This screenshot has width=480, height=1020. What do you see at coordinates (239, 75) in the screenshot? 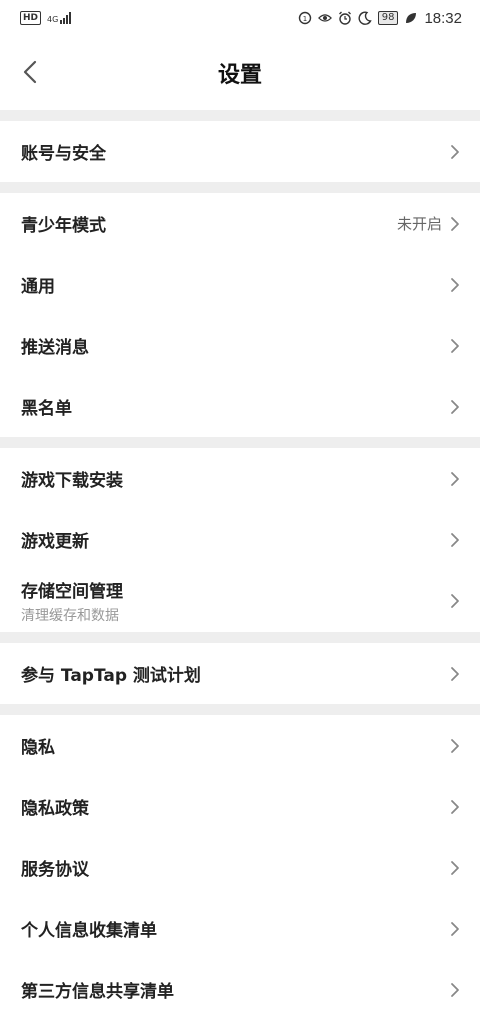
I see `page-title: 设置` at bounding box center [239, 75].